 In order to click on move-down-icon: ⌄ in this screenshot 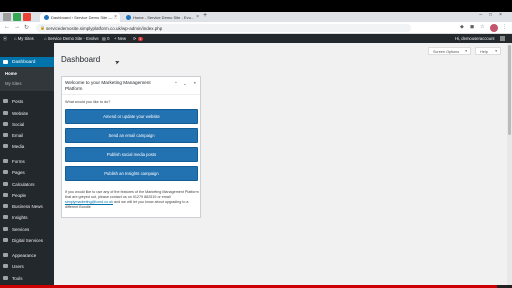, I will do `click(185, 84)`.